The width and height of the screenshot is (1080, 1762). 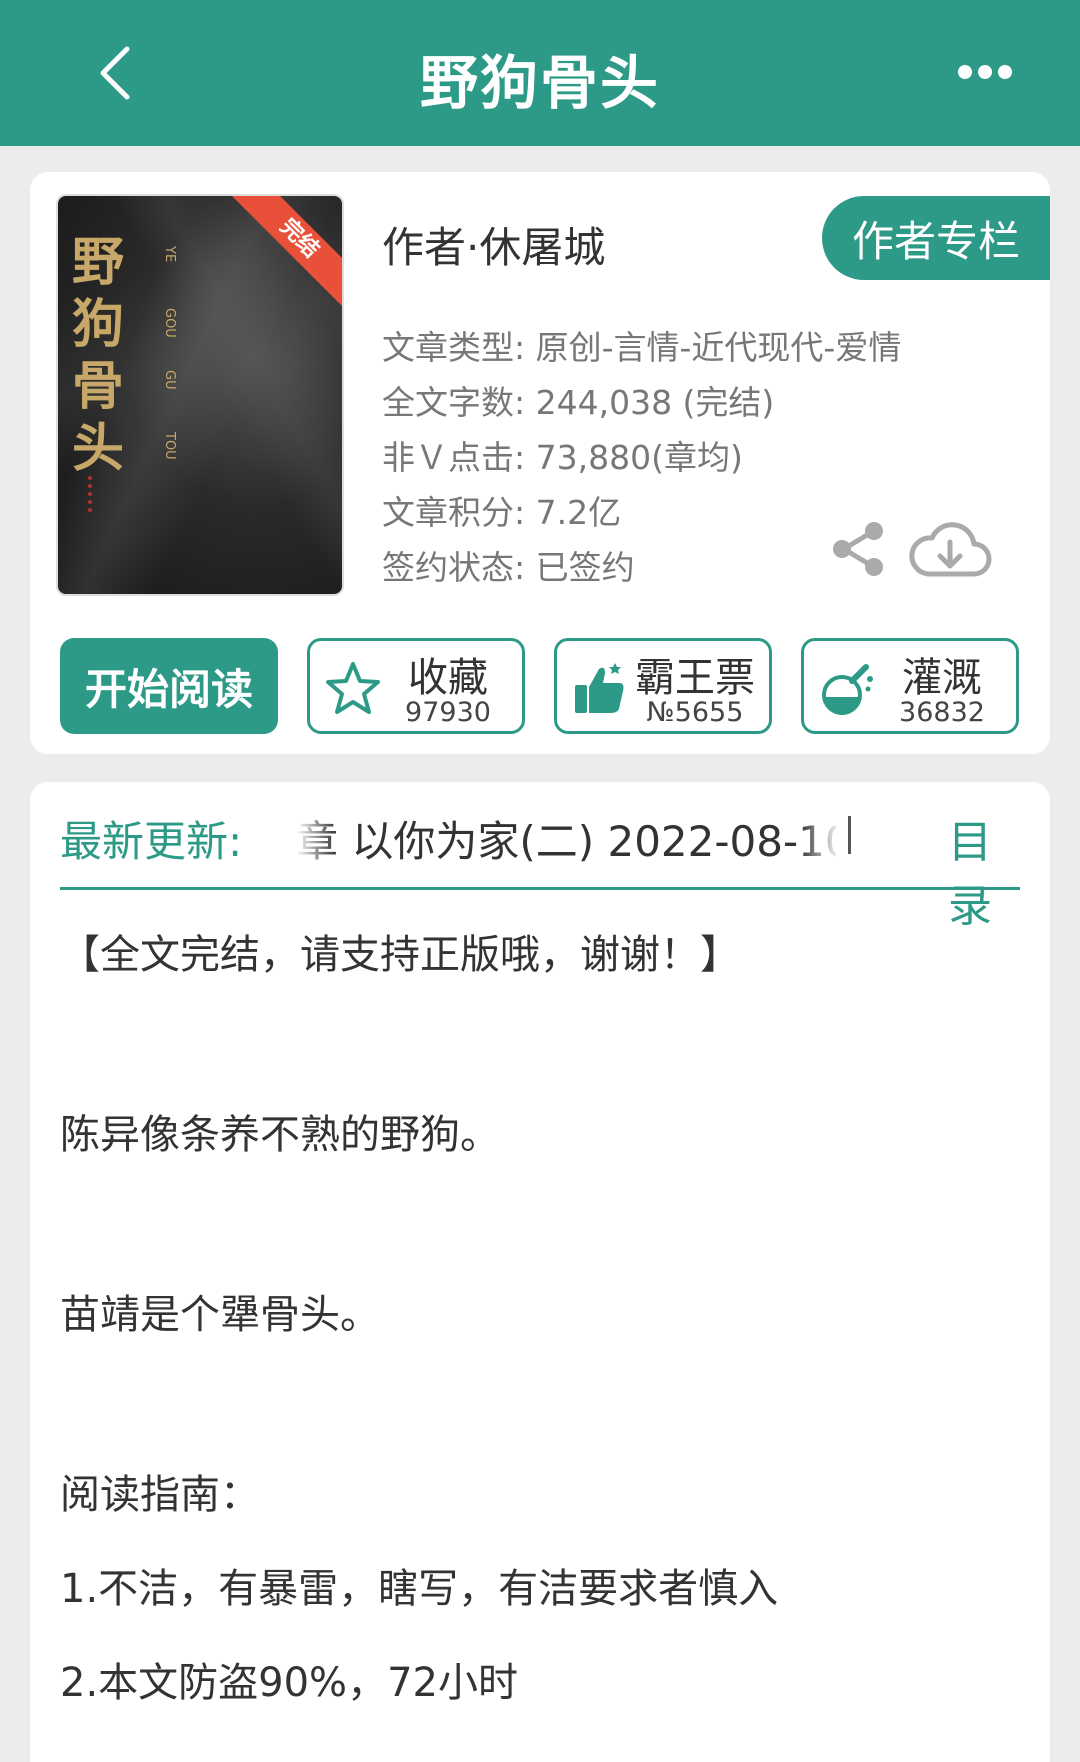 I want to click on cover-pinyin-text: YE, so click(x=169, y=254).